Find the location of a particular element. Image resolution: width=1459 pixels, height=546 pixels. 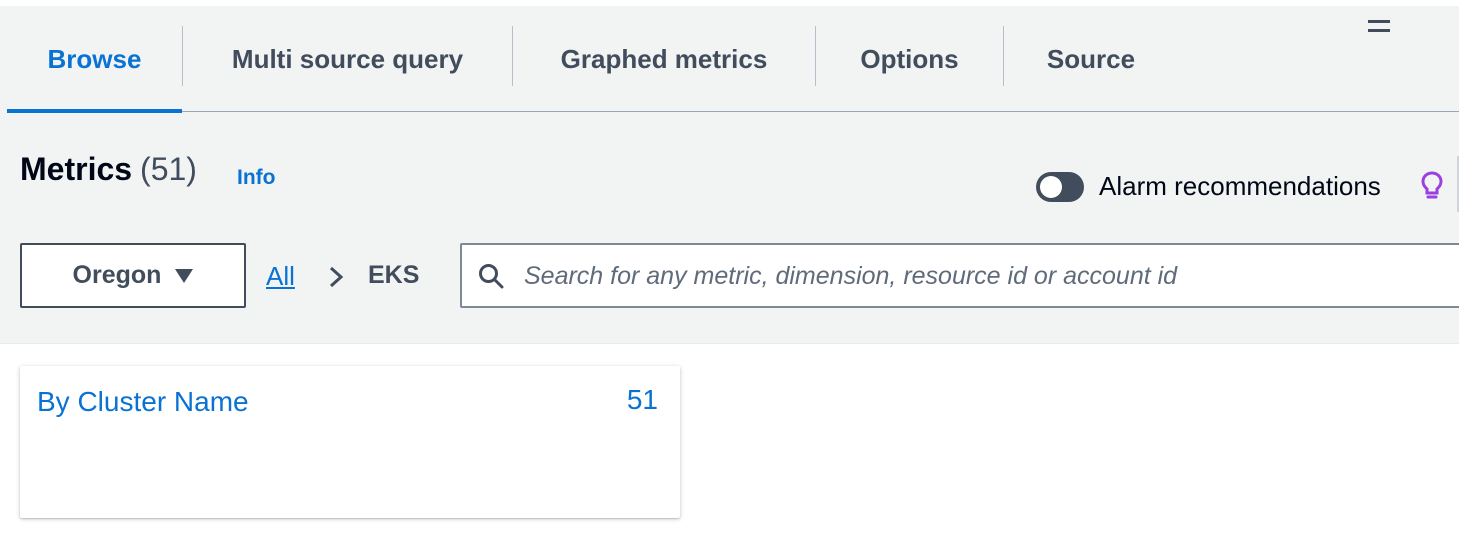

tab-label: Graphed metrics is located at coordinates (664, 58).